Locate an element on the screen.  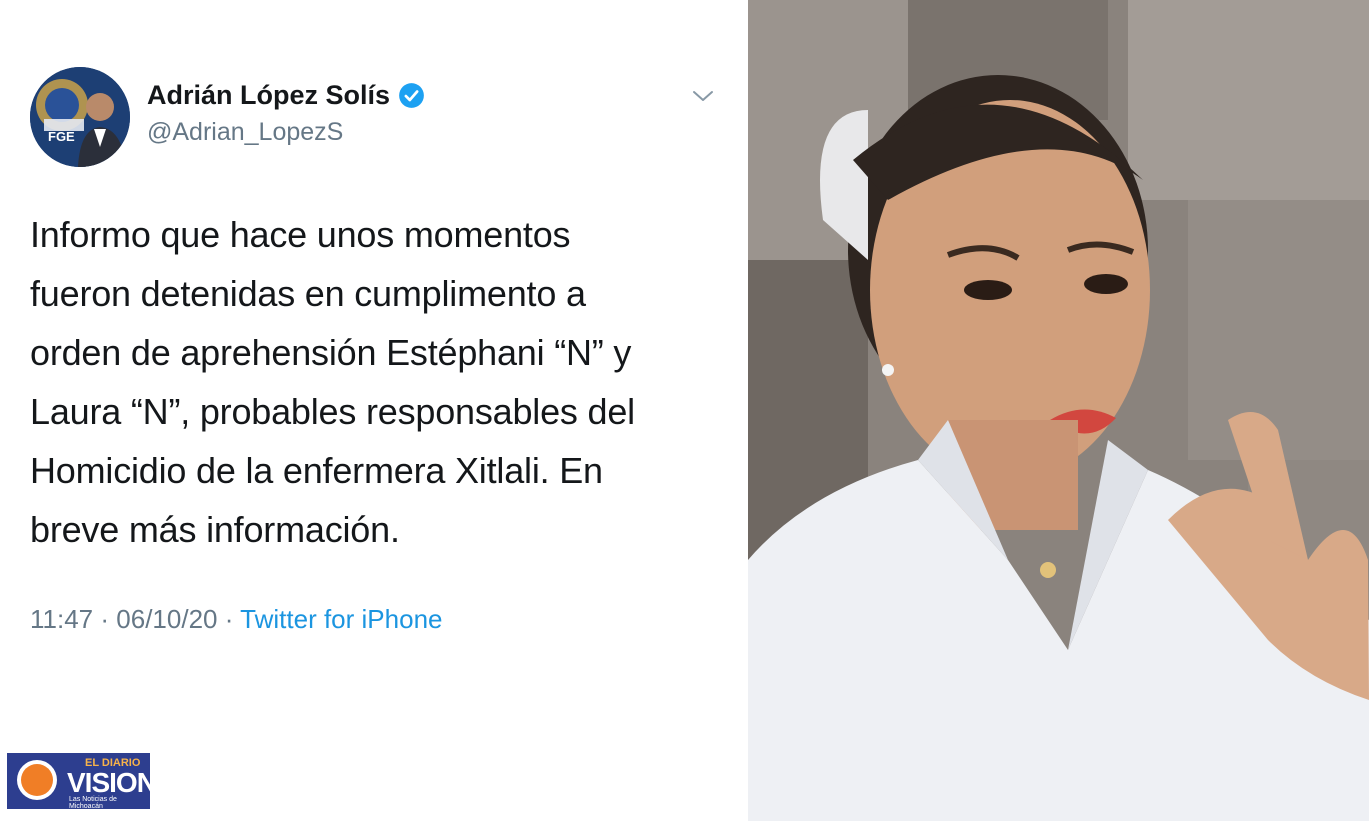
logo-tagline: Las Noticias de Michoacán is located at coordinates (93, 802).